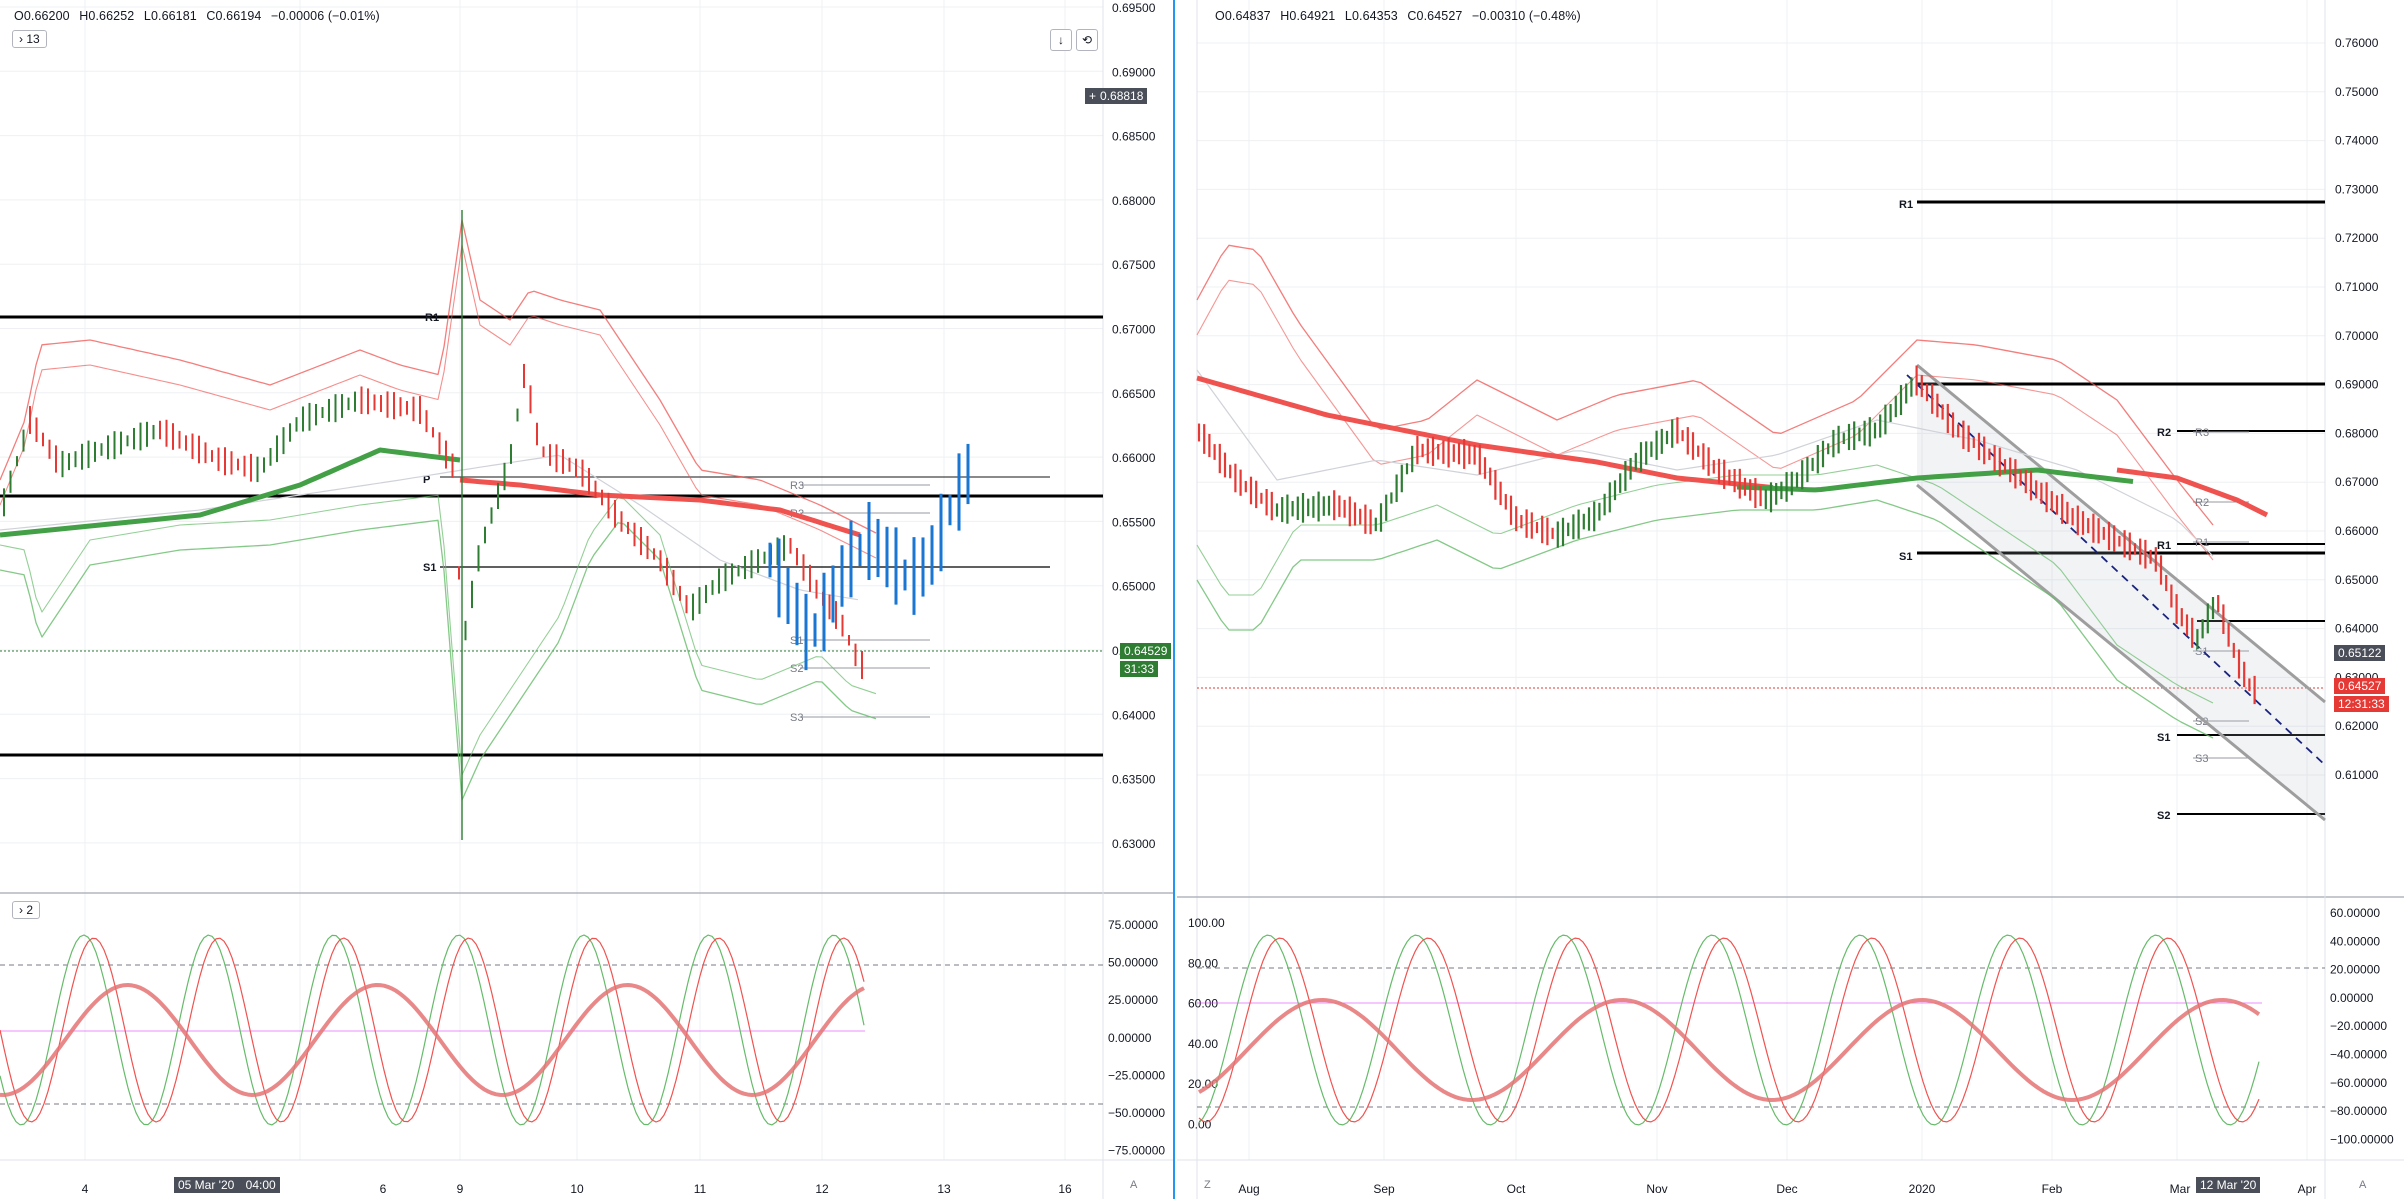 This screenshot has width=2404, height=1199. Describe the element at coordinates (2357, 482) in the screenshot. I see `right-price-tick: 0.67000` at that location.